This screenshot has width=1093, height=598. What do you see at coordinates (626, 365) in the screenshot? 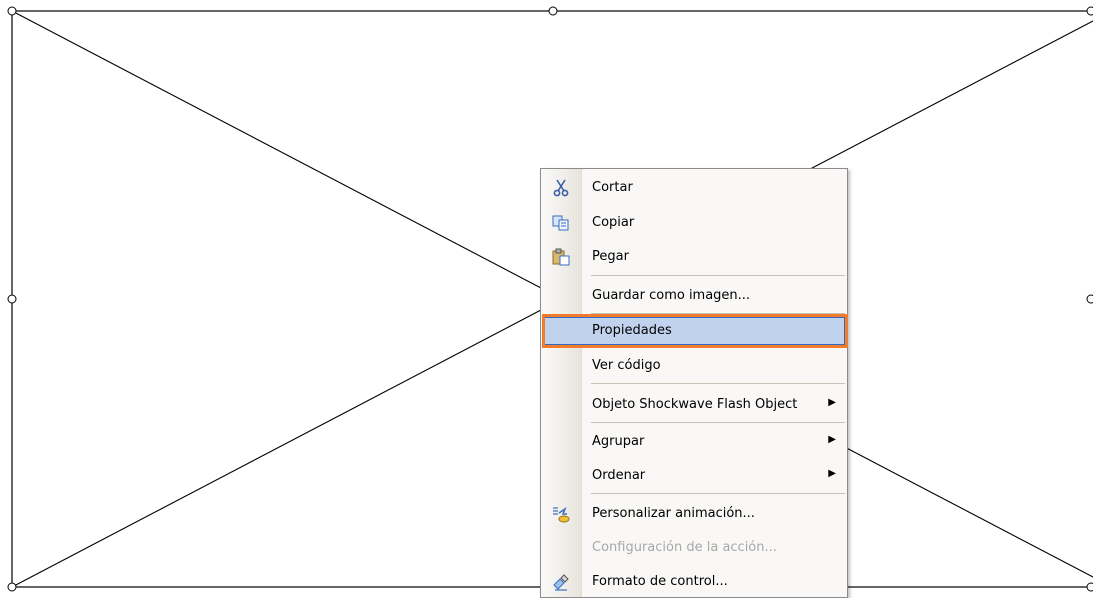
I see `menu-item-label: Ver código` at bounding box center [626, 365].